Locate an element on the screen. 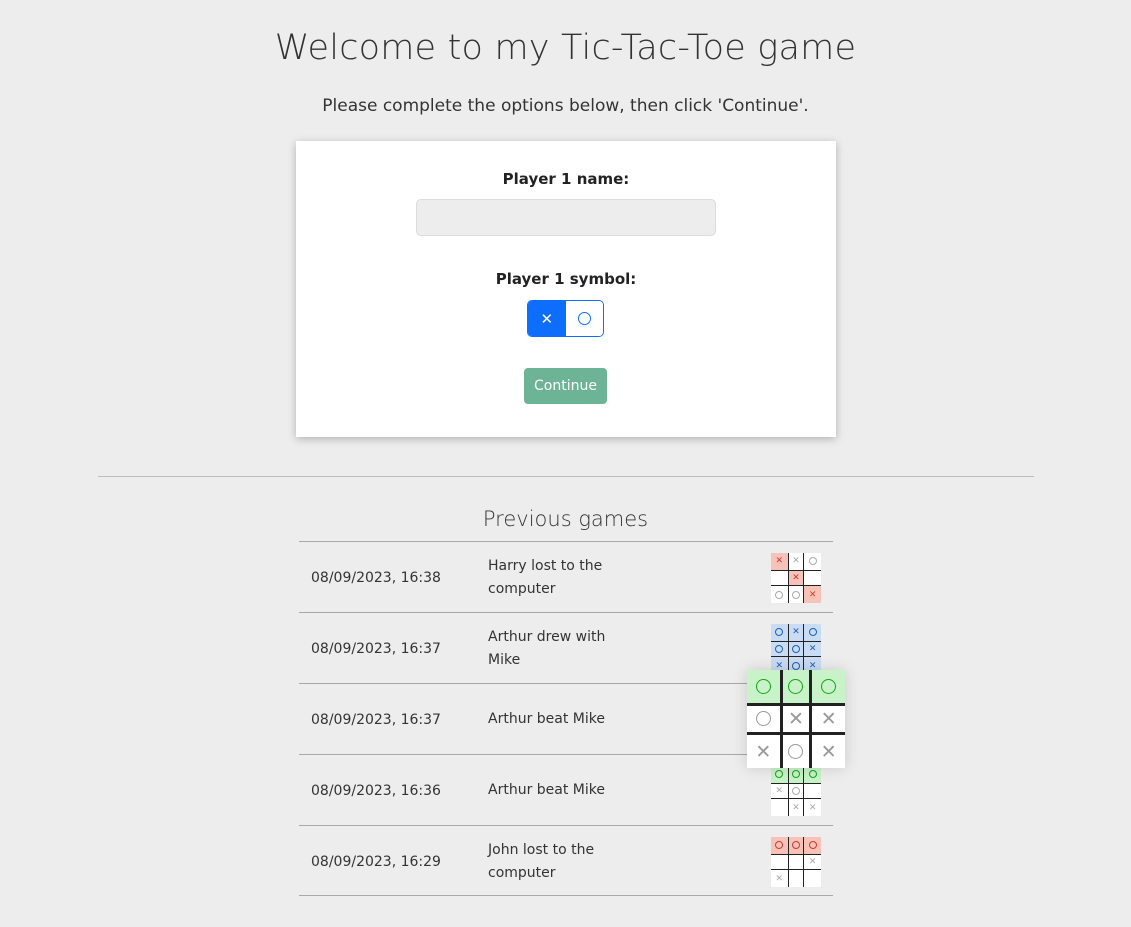 The width and height of the screenshot is (1131, 927). game-date: 08/09/2023, 16:38 is located at coordinates (376, 577).